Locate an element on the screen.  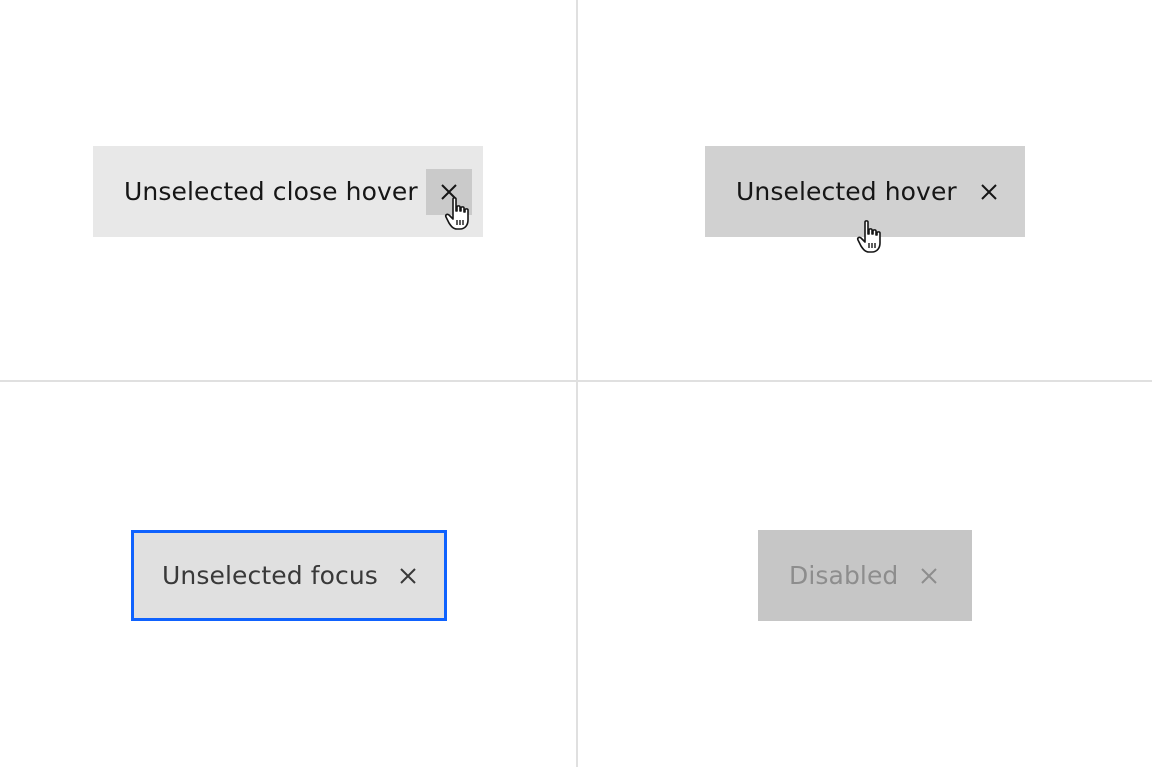
tag-label: Disabled is located at coordinates (844, 575).